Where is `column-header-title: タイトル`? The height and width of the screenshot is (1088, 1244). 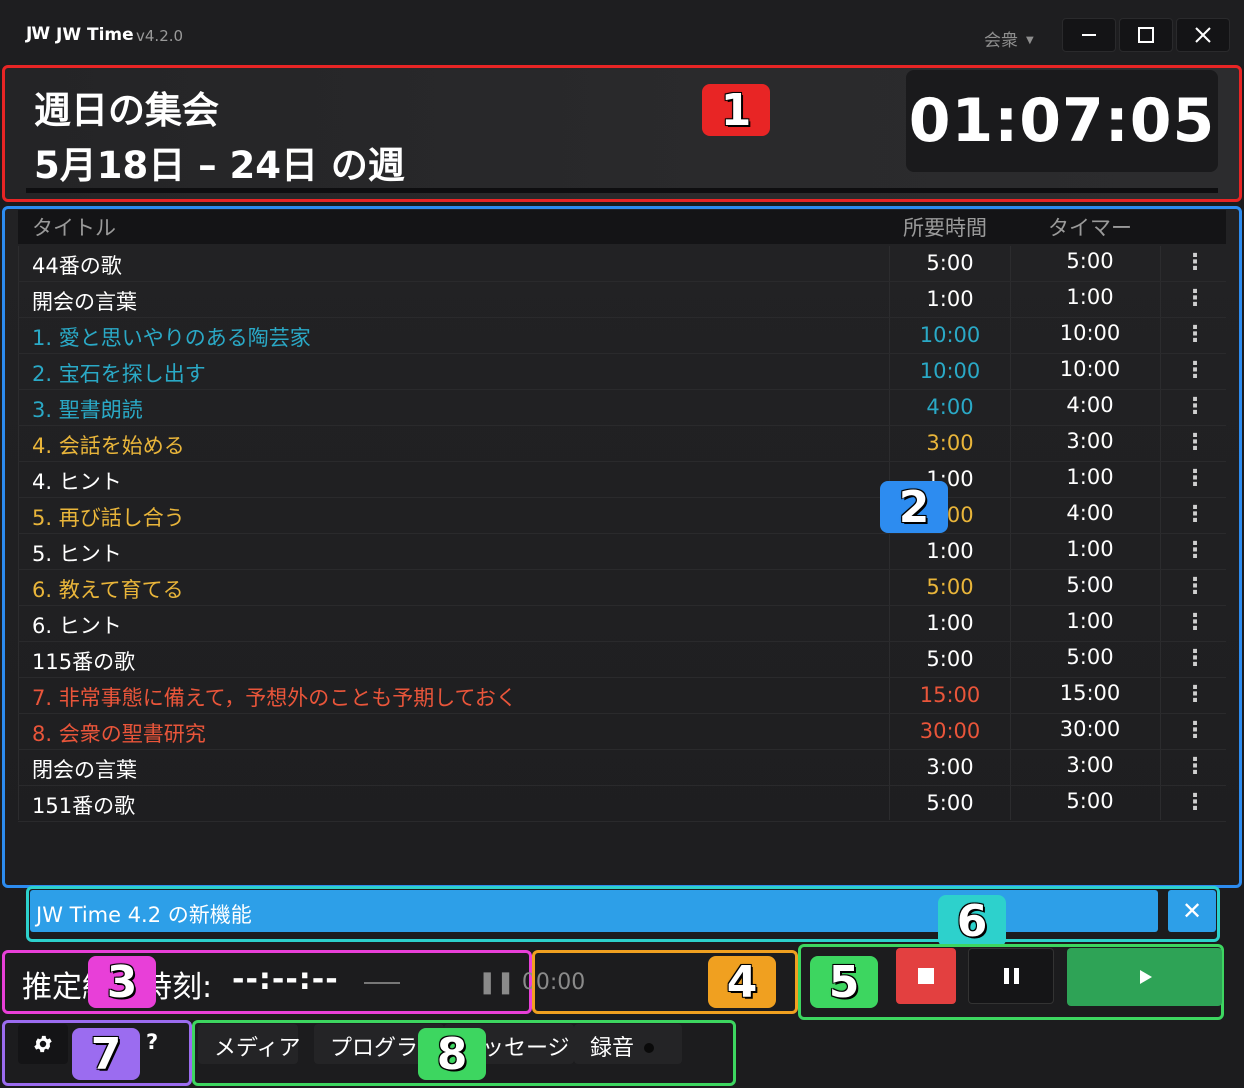
column-header-title: タイトル is located at coordinates (74, 228).